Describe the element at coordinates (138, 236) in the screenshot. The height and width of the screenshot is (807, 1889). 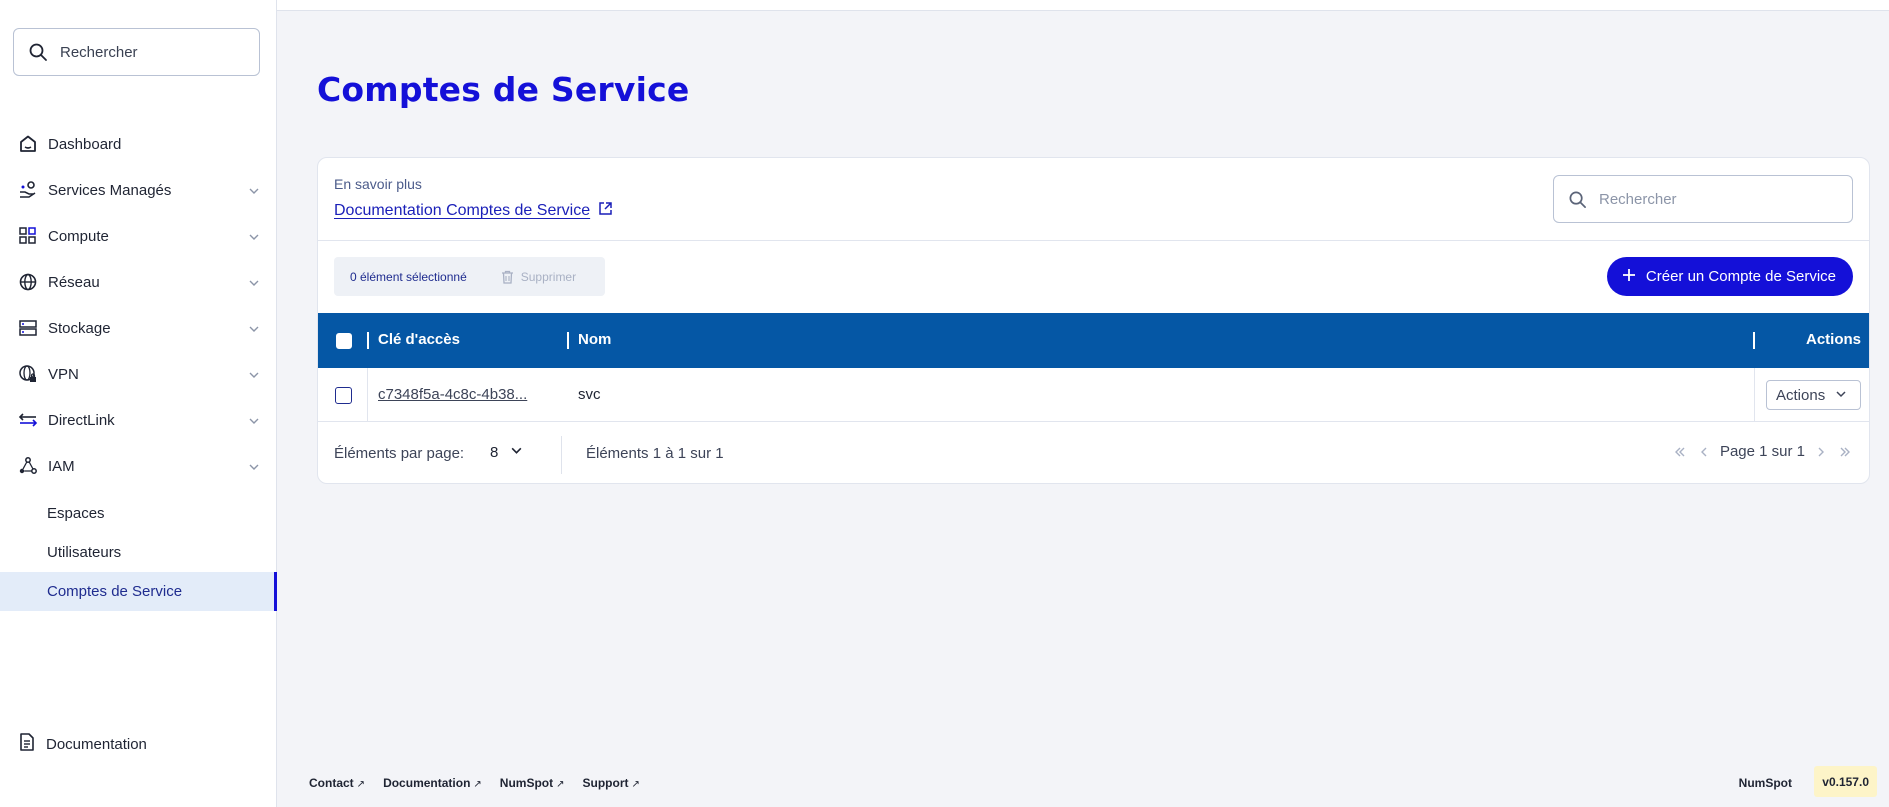
I see `sidebar-item-compute: Compute` at that location.